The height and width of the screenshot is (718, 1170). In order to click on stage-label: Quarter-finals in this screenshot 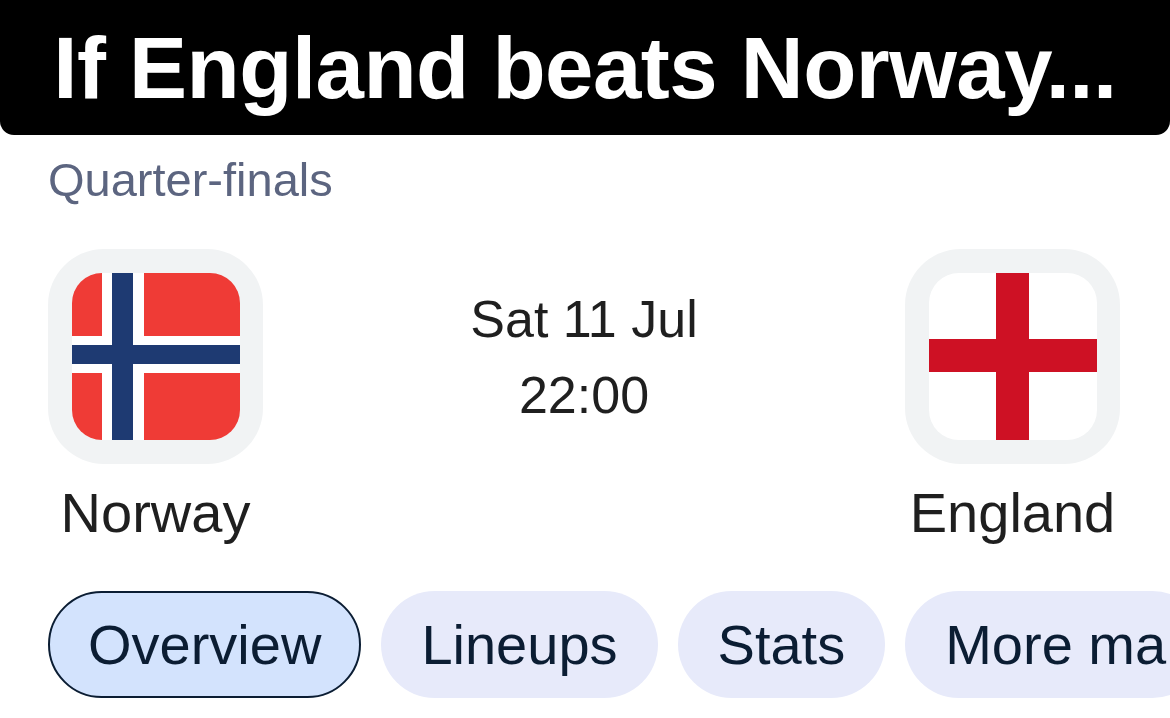, I will do `click(190, 180)`.